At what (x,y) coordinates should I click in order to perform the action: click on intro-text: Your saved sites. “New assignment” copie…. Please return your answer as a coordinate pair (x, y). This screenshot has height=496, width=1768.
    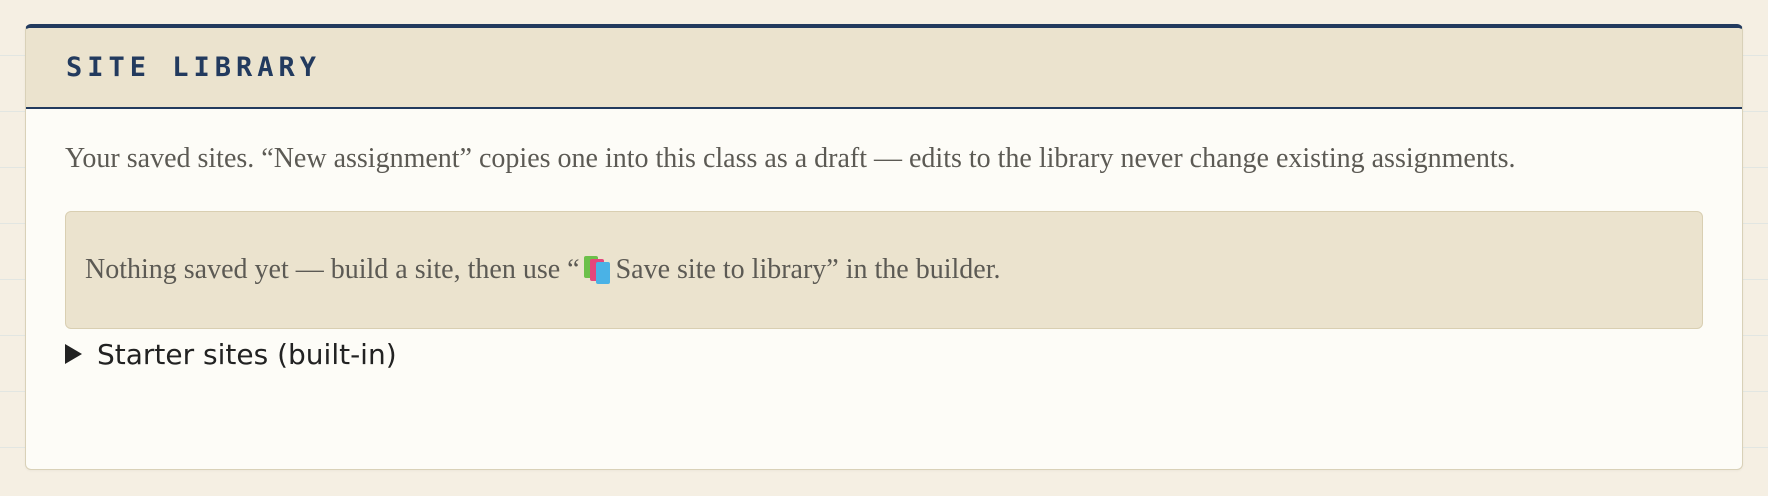
    Looking at the image, I should click on (790, 158).